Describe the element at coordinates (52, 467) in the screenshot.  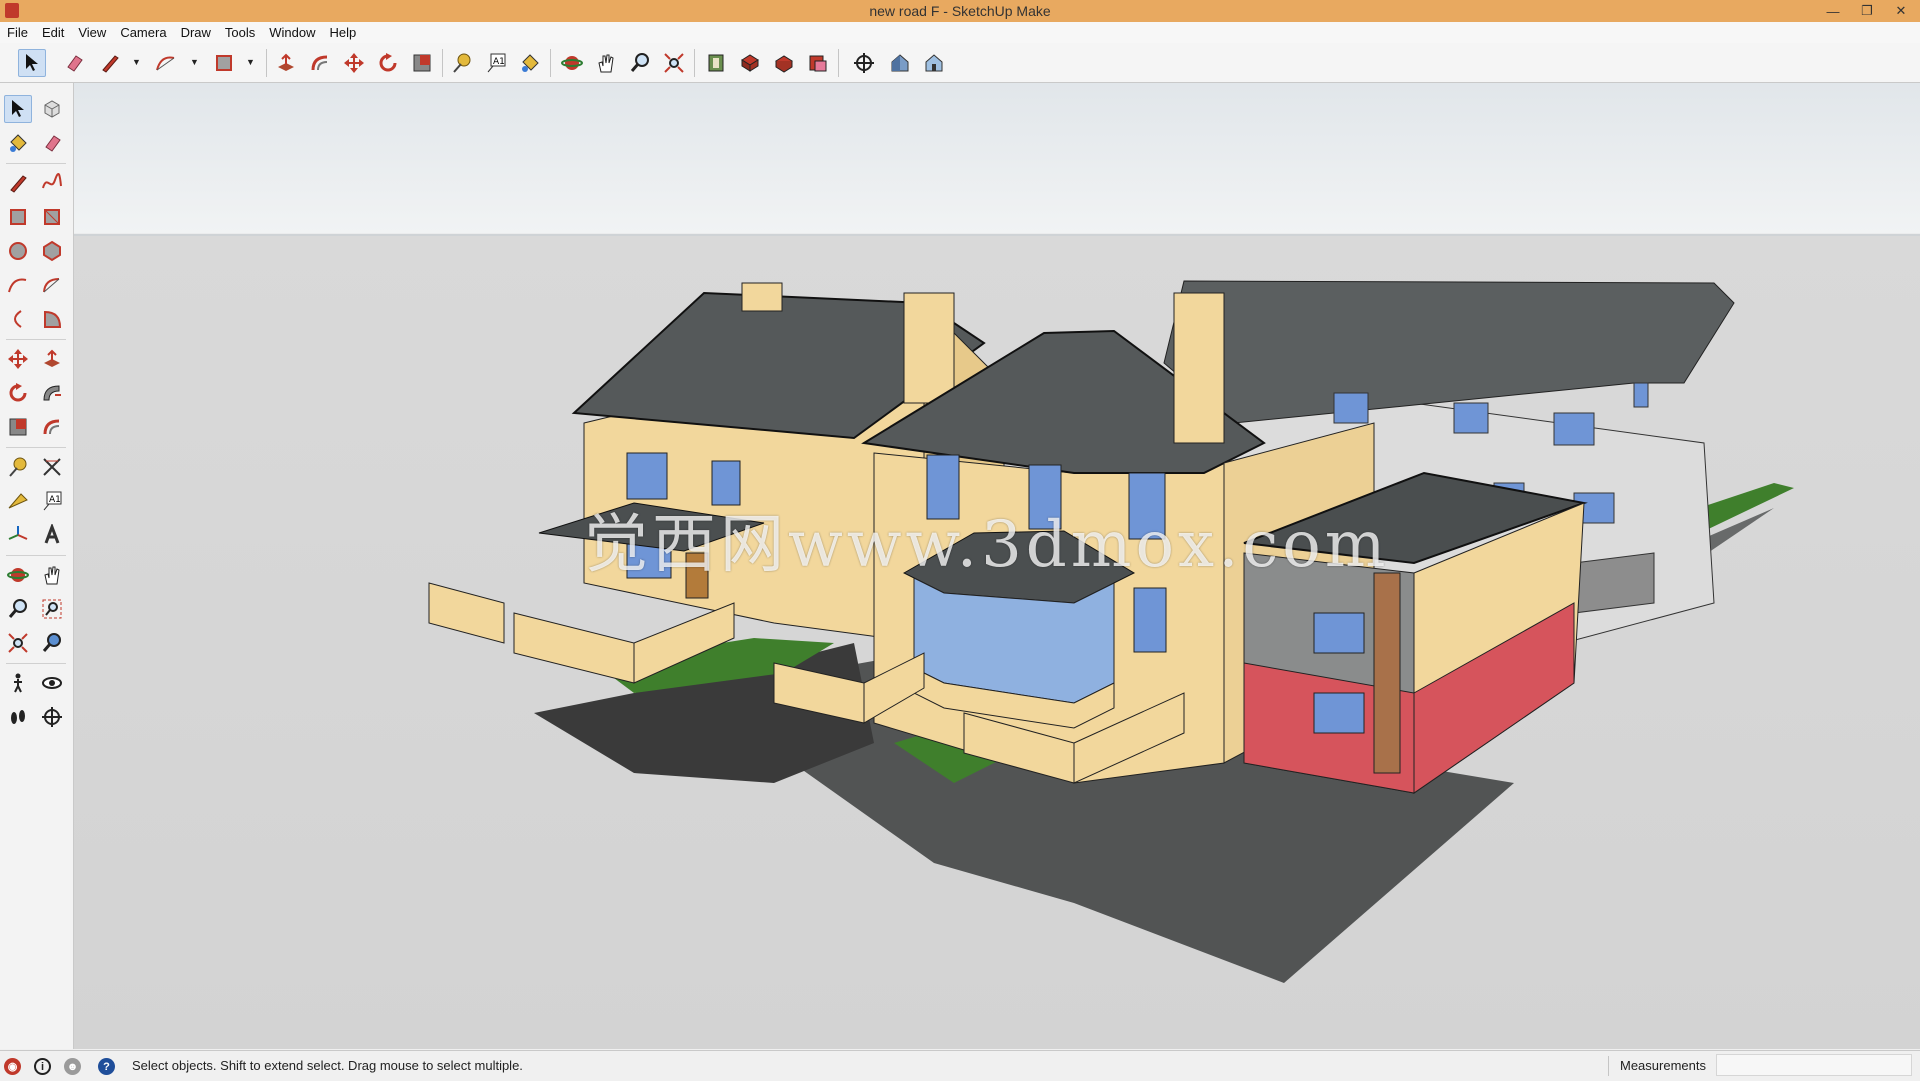
I see `dimension-tool-button` at that location.